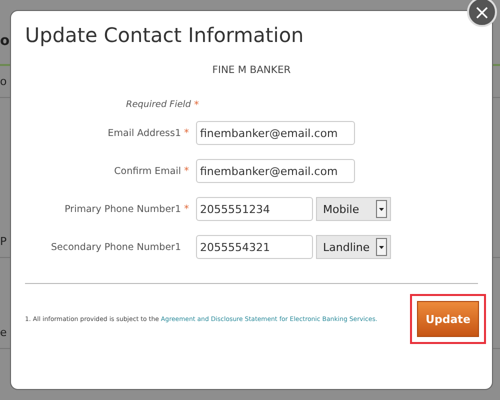 The height and width of the screenshot is (400, 500). What do you see at coordinates (482, 13) in the screenshot?
I see `close-button: ×` at bounding box center [482, 13].